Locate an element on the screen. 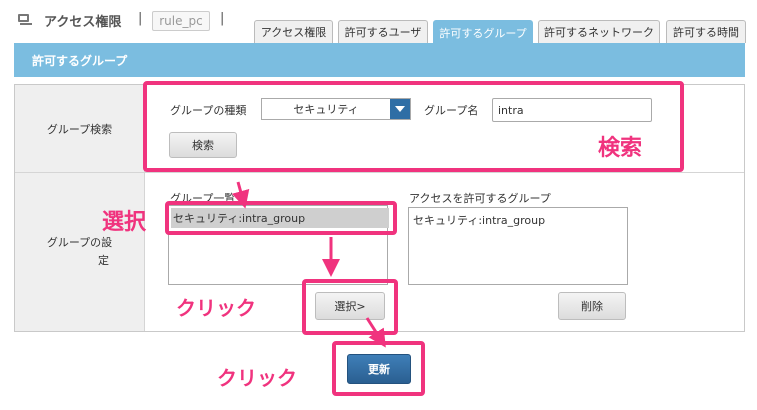 Image resolution: width=757 pixels, height=410 pixels. list-item: セキュリティ:intra_group is located at coordinates (479, 220).